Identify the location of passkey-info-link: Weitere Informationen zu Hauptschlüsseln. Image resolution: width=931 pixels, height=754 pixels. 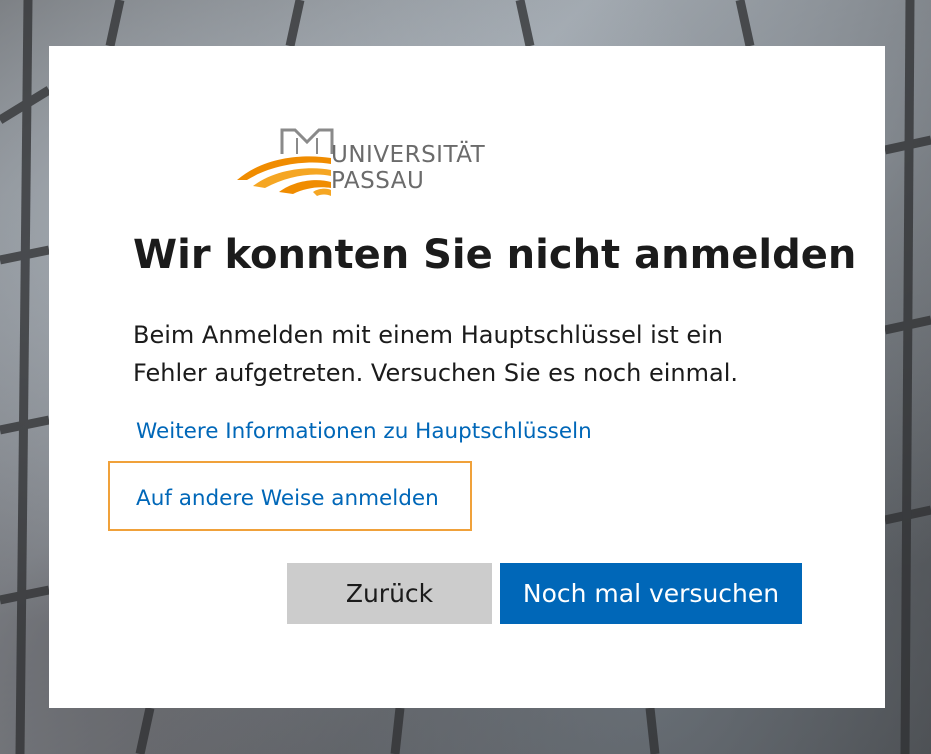
(364, 431).